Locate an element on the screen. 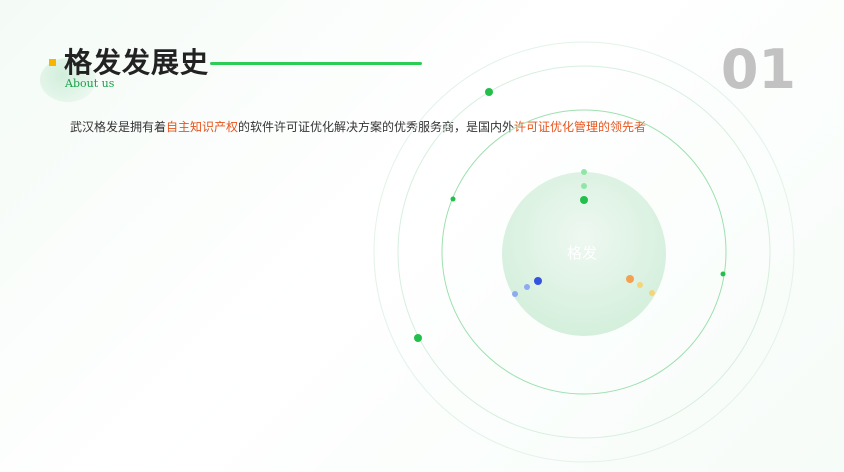 This screenshot has height=472, width=844. orbit-center-label: 格发 is located at coordinates (582, 253).